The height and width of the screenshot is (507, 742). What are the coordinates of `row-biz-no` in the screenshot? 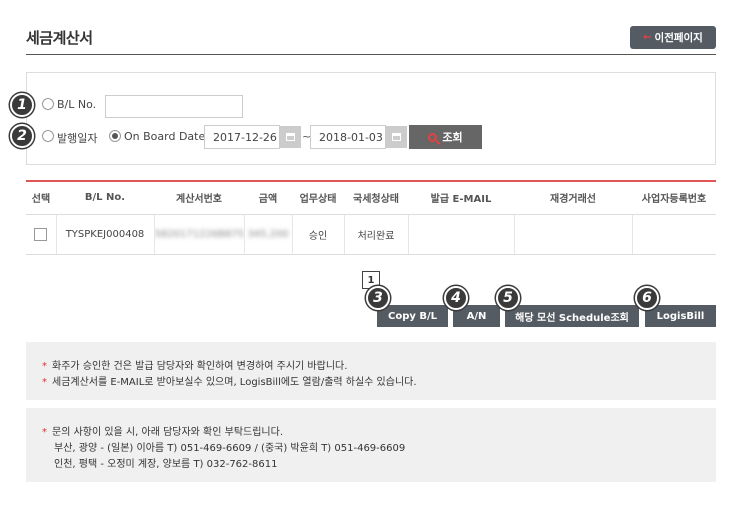 It's located at (673, 234).